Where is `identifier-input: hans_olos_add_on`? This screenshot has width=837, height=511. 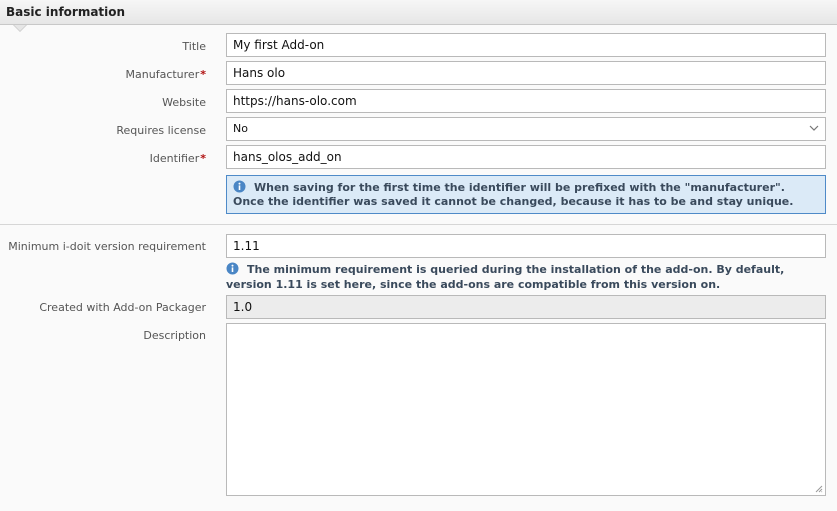 identifier-input: hans_olos_add_on is located at coordinates (526, 157).